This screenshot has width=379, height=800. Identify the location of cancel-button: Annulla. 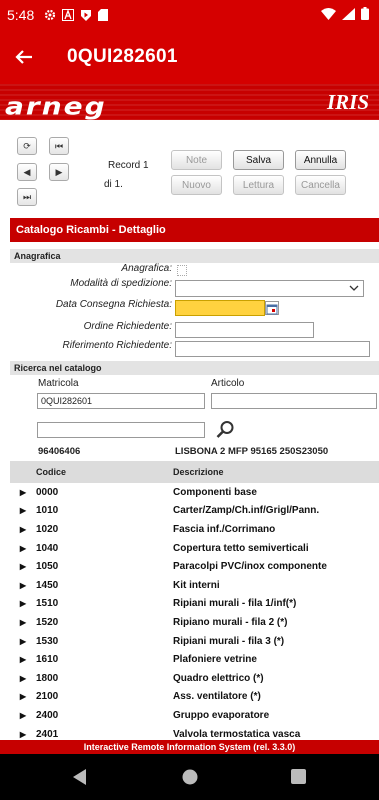
(320, 160).